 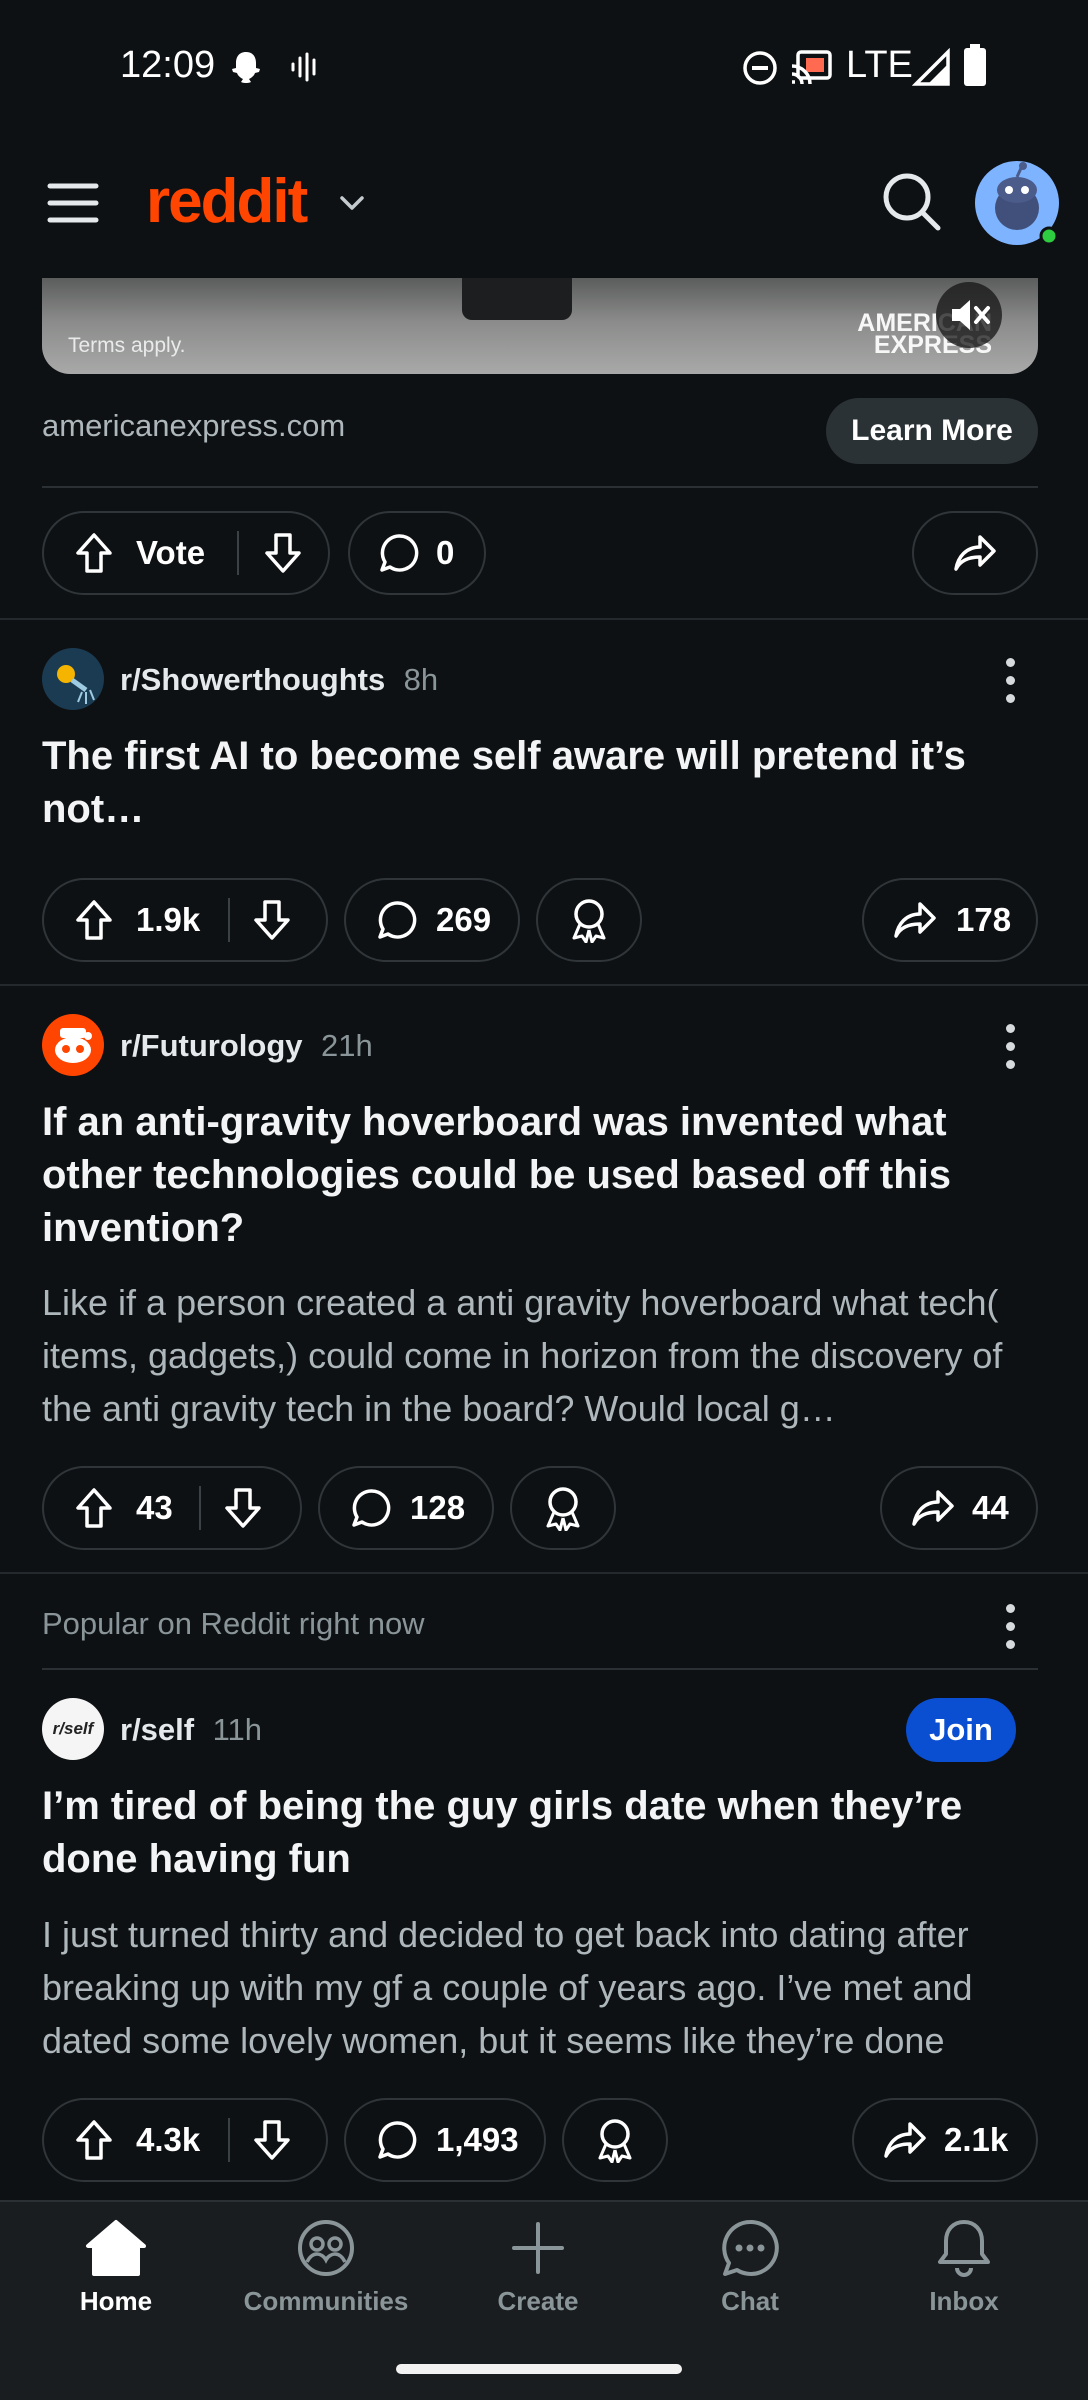 What do you see at coordinates (812, 68) in the screenshot?
I see `cast-icon` at bounding box center [812, 68].